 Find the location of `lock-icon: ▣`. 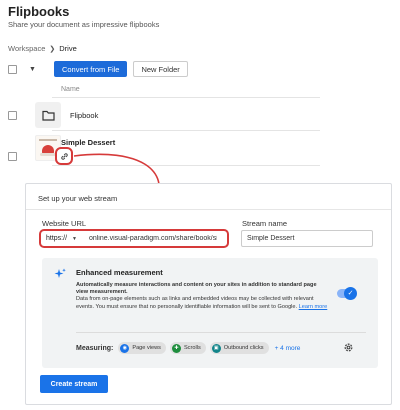

lock-icon: ▣ is located at coordinates (216, 348).